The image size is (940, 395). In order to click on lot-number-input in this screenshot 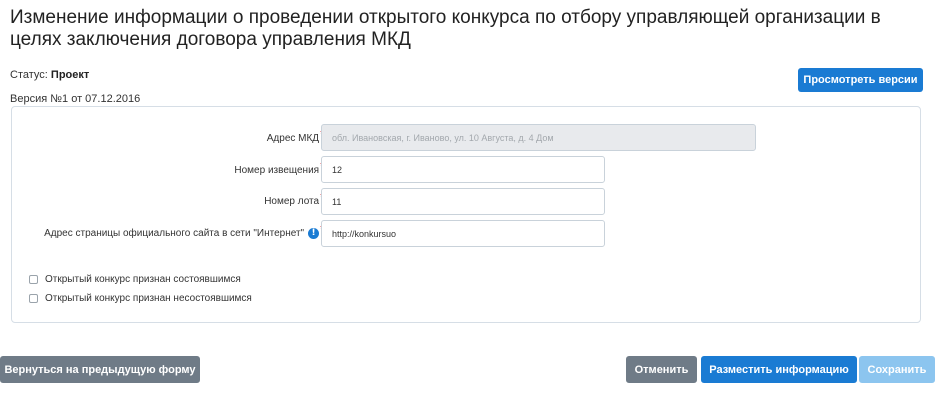, I will do `click(463, 201)`.